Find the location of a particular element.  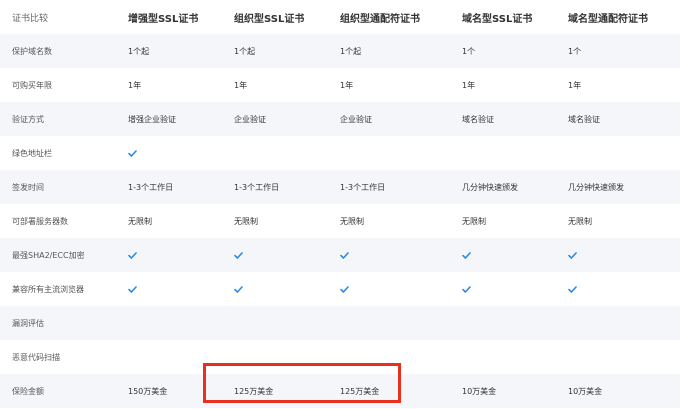

cell-ov-ssl: 无限制 is located at coordinates (275, 221).